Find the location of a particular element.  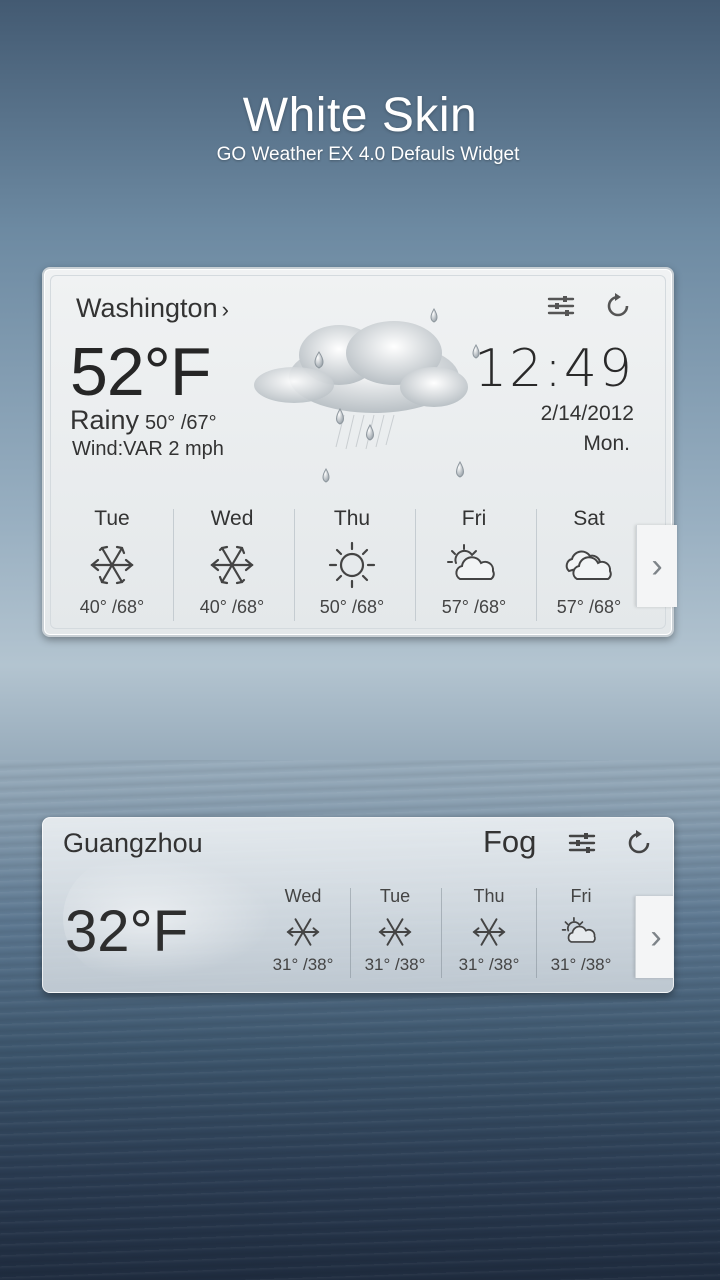

forecast-day: Tue 31° /38° is located at coordinates (395, 930).